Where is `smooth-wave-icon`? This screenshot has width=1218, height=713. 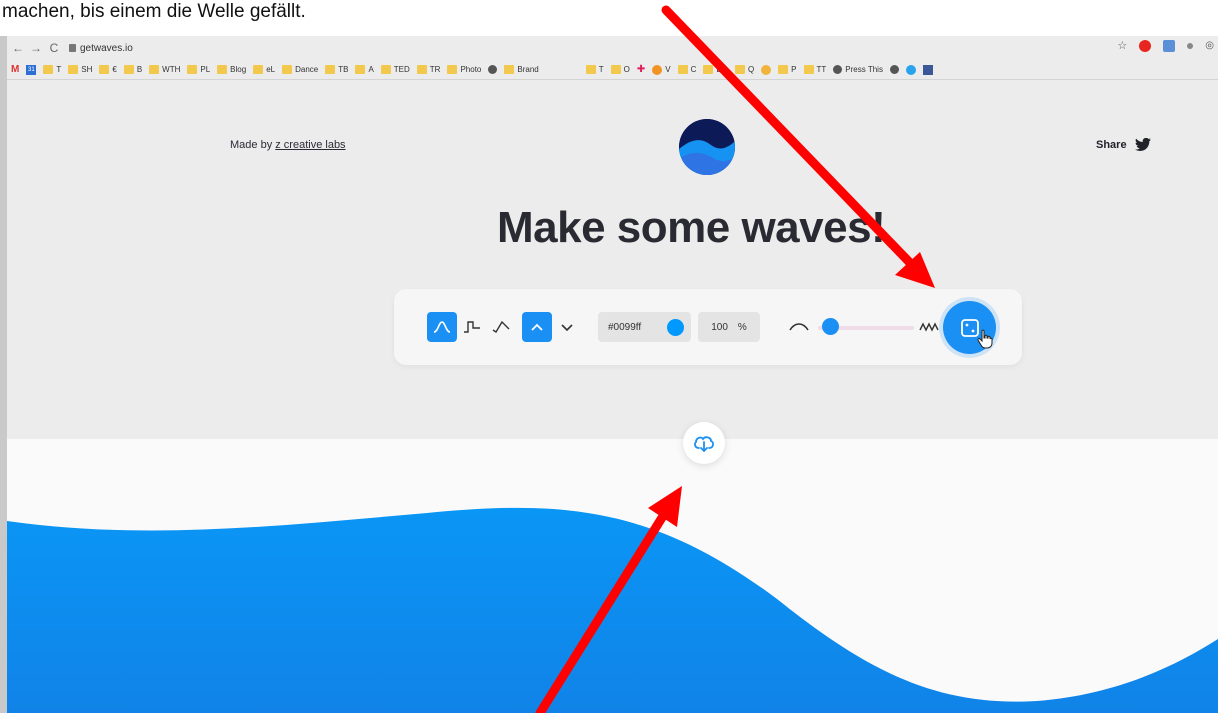 smooth-wave-icon is located at coordinates (442, 327).